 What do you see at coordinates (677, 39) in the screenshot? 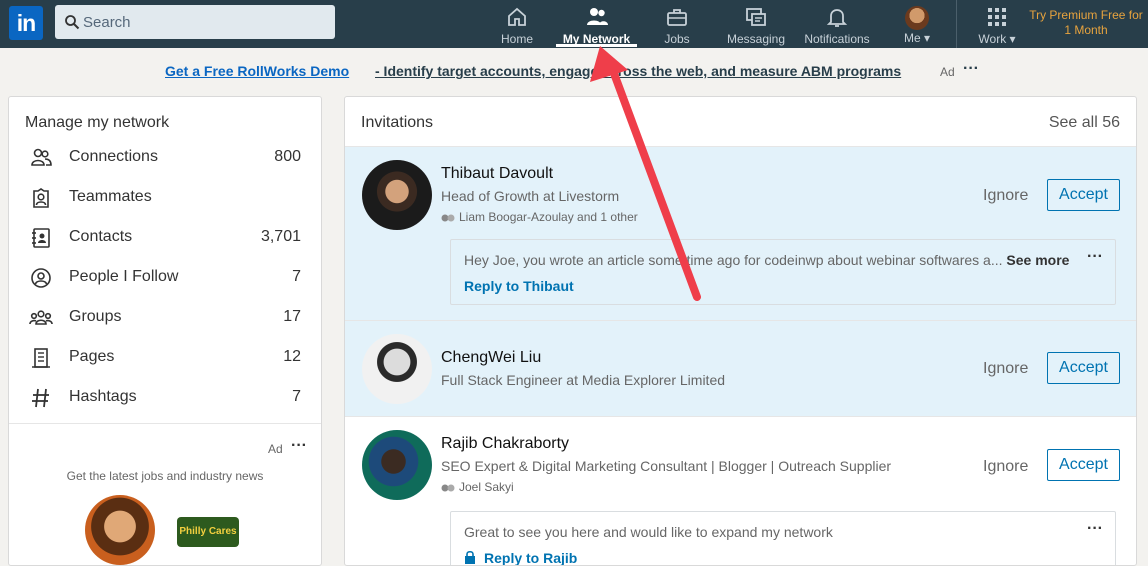
I see `nav-jobs-label: Jobs` at bounding box center [677, 39].